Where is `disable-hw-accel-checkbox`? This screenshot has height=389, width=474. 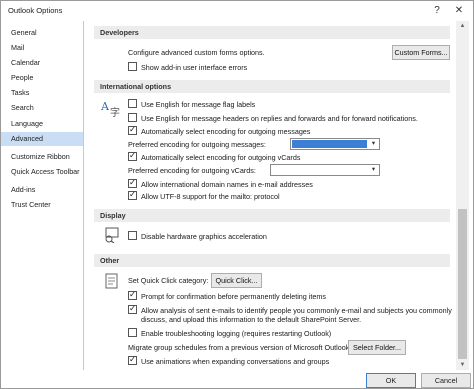 disable-hw-accel-checkbox is located at coordinates (132, 235).